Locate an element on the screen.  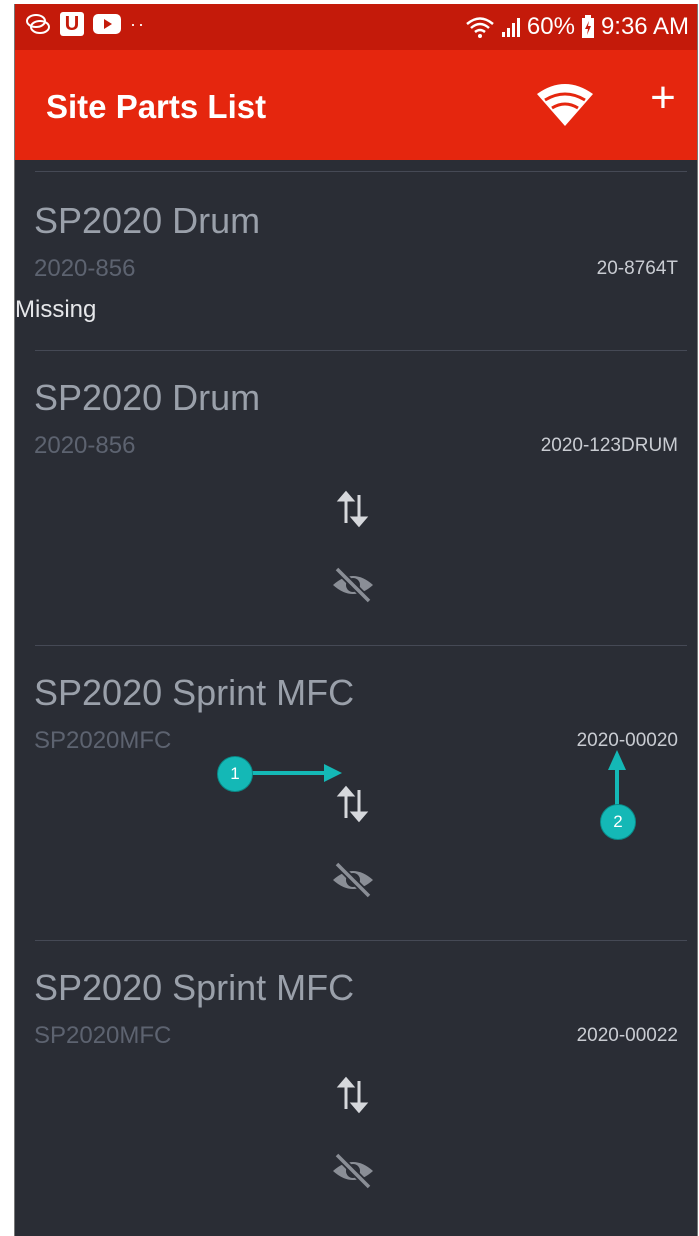
part-serial: 2020-00020 is located at coordinates (627, 740).